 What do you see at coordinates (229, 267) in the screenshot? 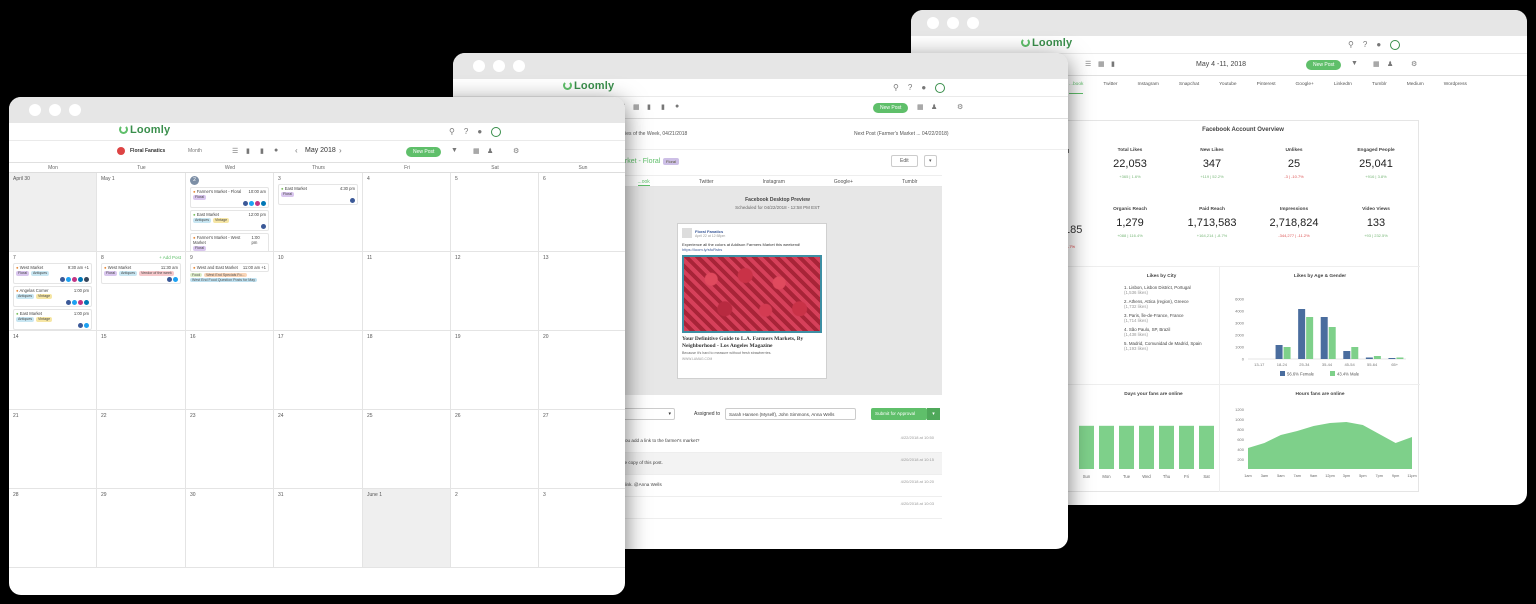
I see `calendar-post: ● West and East Market 11:00 am +1` at bounding box center [229, 267].